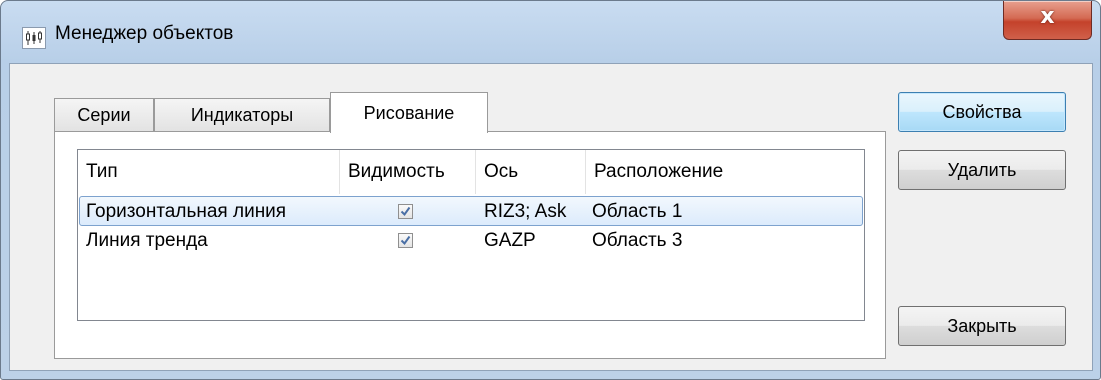 This screenshot has width=1101, height=380. I want to click on close-button: Закрыть, so click(982, 326).